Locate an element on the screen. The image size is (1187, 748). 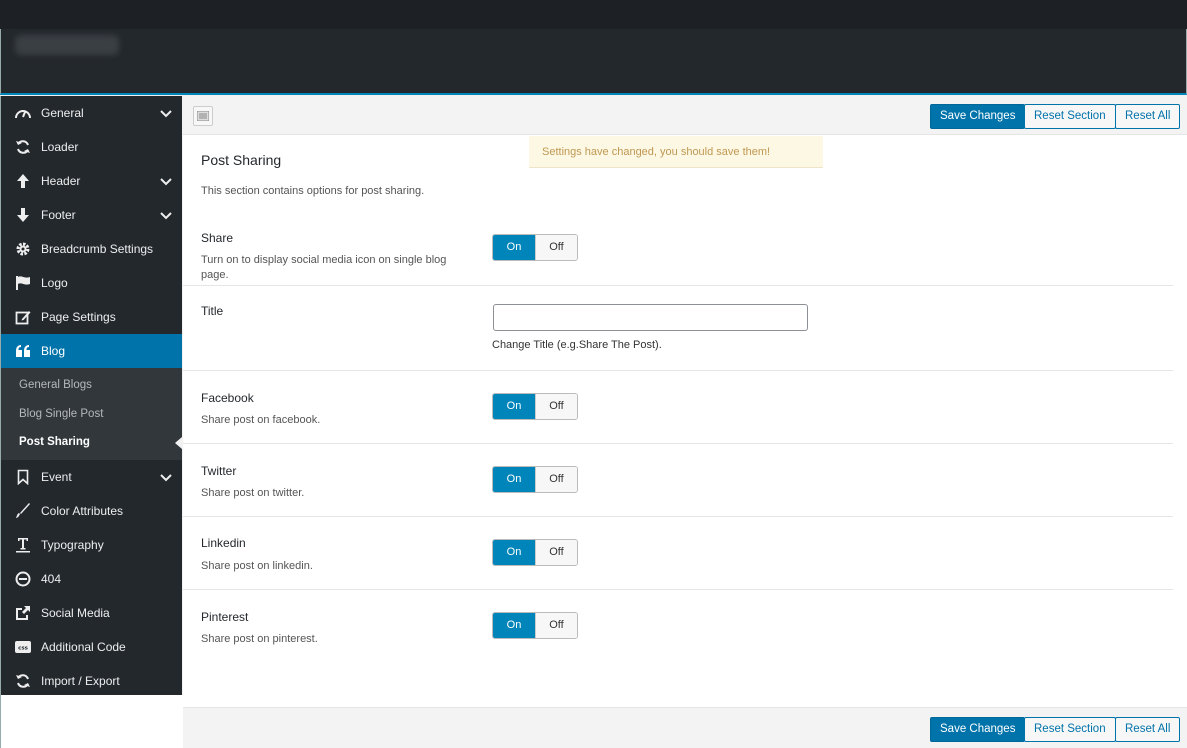
sidebar-item-label: Header is located at coordinates (61, 181).